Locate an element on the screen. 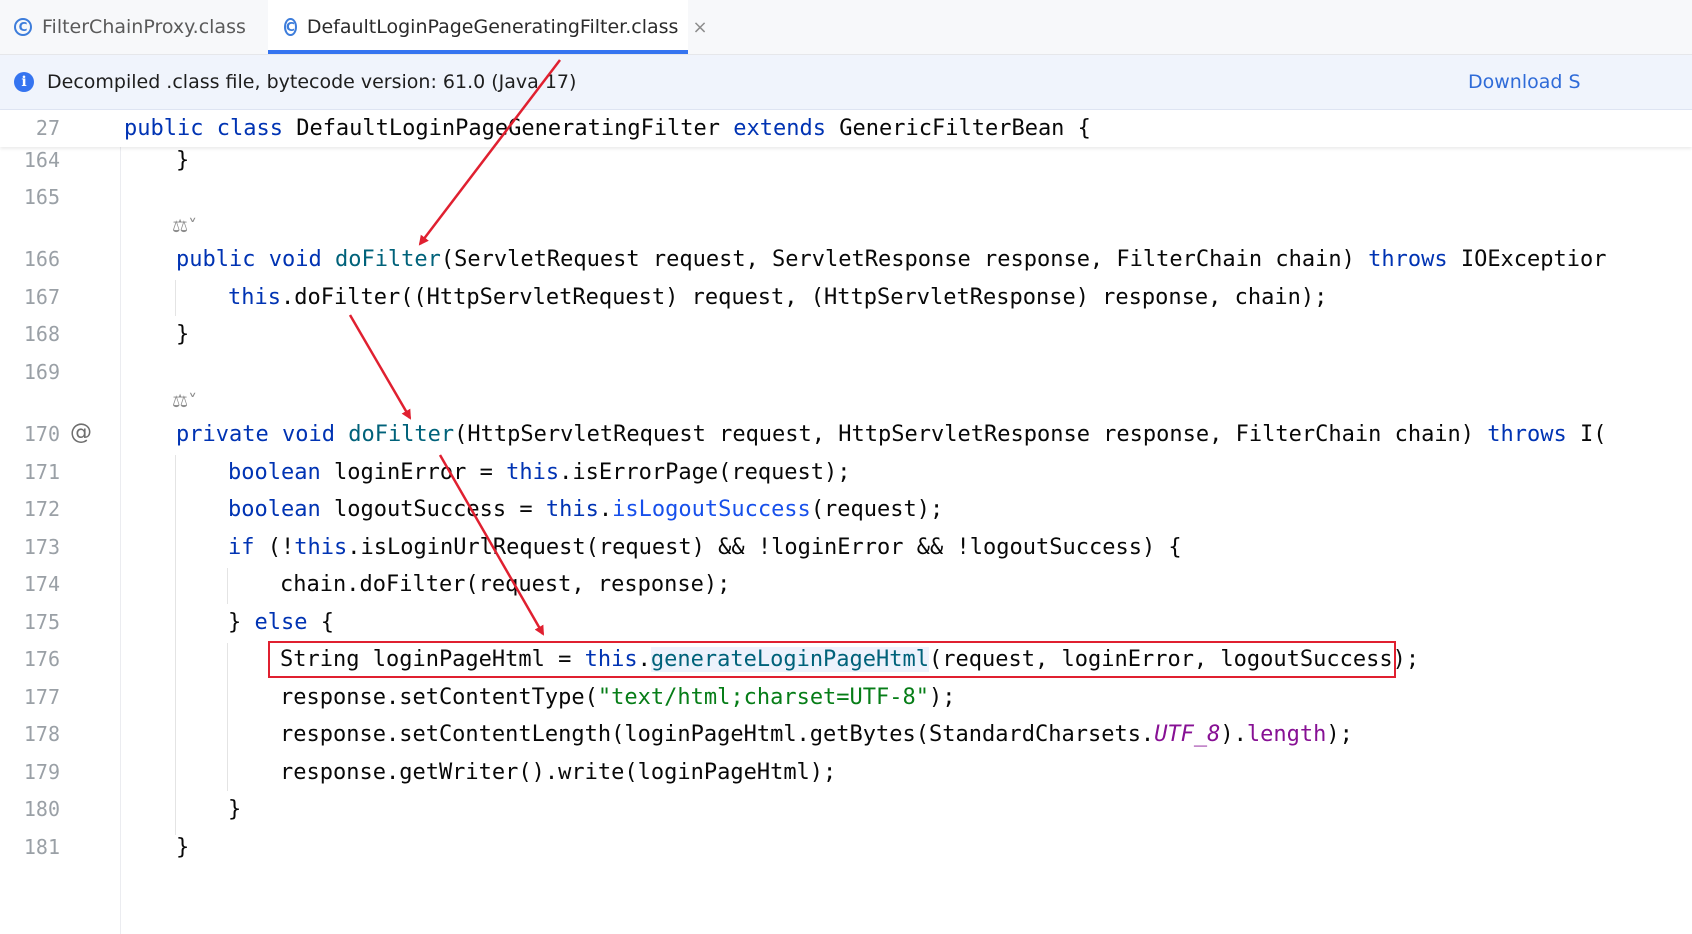  line-number: 168 is located at coordinates (41, 334).